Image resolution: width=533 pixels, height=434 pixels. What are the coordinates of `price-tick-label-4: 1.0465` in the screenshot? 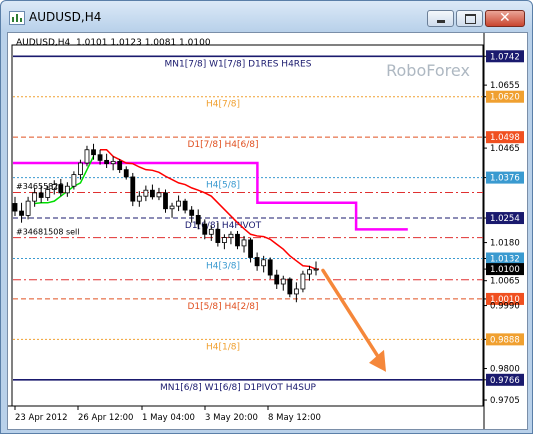 It's located at (505, 149).